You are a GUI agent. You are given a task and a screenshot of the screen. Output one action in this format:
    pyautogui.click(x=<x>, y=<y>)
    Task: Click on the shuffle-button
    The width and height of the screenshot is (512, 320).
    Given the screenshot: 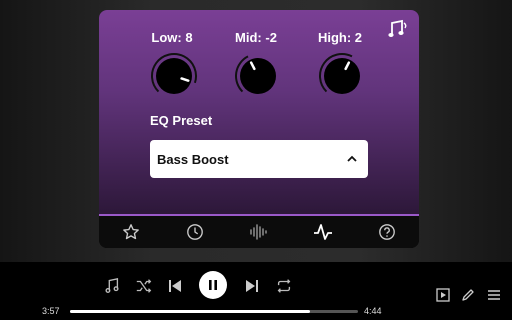 What is the action you would take?
    pyautogui.click(x=144, y=286)
    